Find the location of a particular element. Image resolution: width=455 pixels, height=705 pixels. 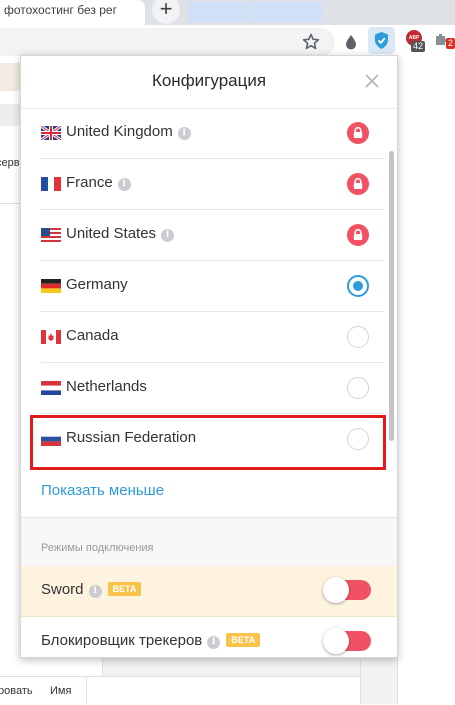

address-bar is located at coordinates (167, 42).